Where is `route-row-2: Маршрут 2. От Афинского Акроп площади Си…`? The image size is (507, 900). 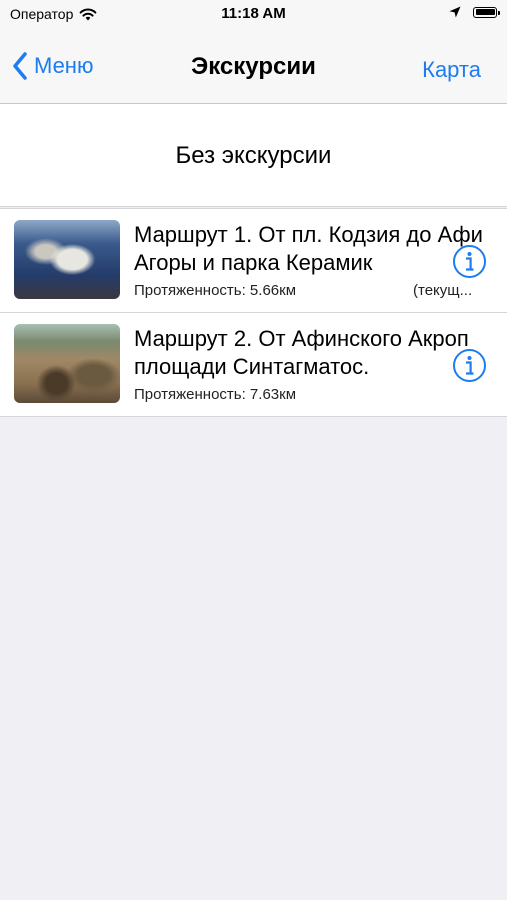 route-row-2: Маршрут 2. От Афинского Акроп площади Си… is located at coordinates (253, 364).